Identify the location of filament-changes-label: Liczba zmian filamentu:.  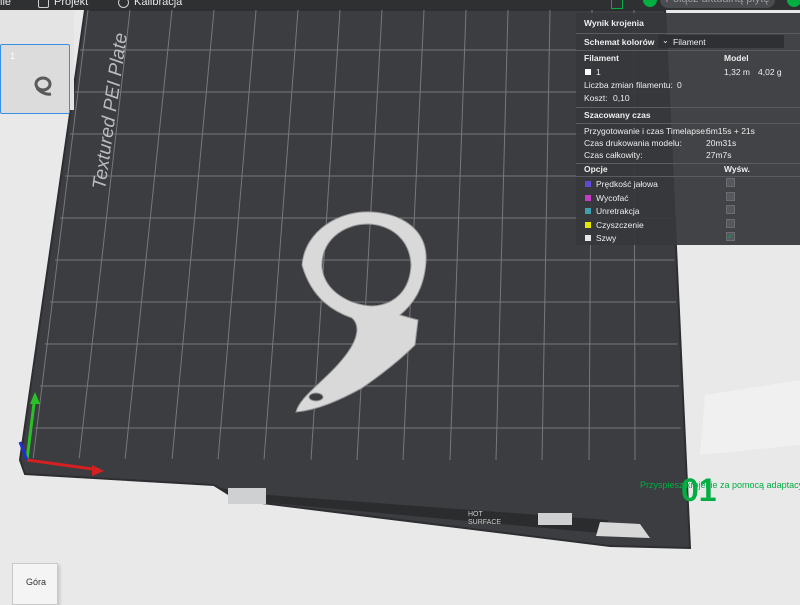
(628, 85).